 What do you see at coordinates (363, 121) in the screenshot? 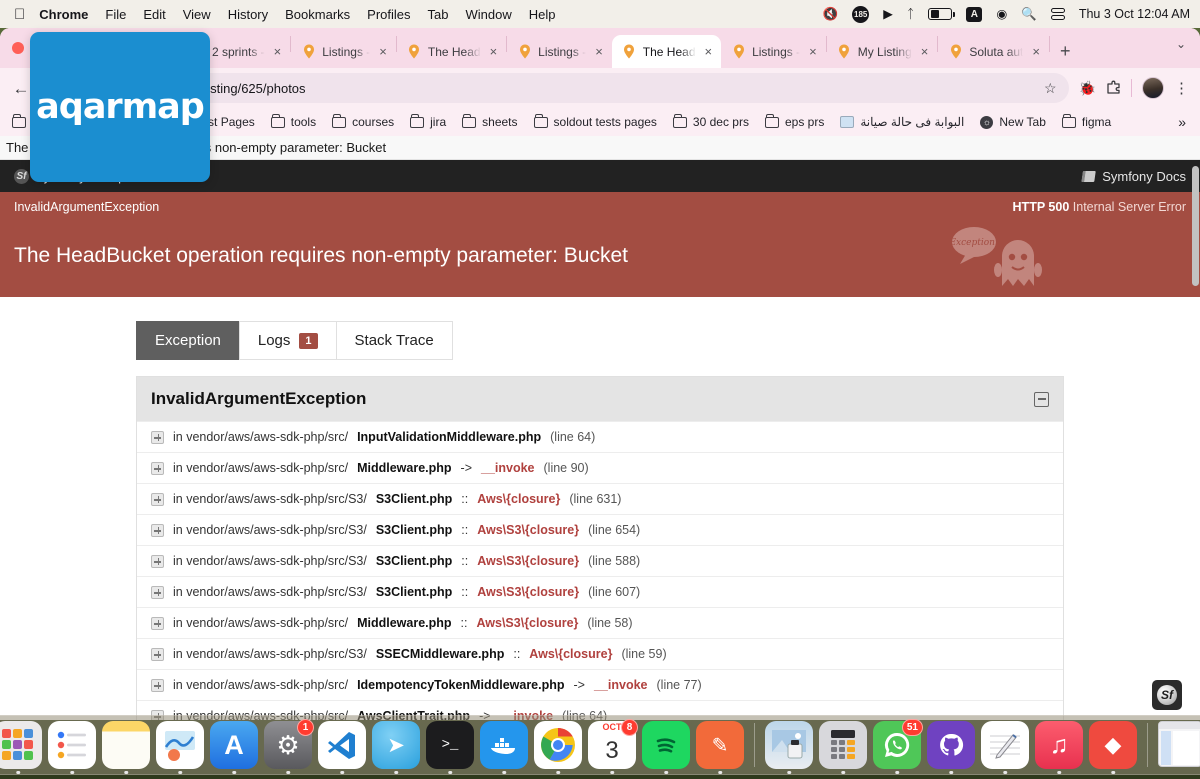
I see `bookmark-courses: courses` at bounding box center [363, 121].